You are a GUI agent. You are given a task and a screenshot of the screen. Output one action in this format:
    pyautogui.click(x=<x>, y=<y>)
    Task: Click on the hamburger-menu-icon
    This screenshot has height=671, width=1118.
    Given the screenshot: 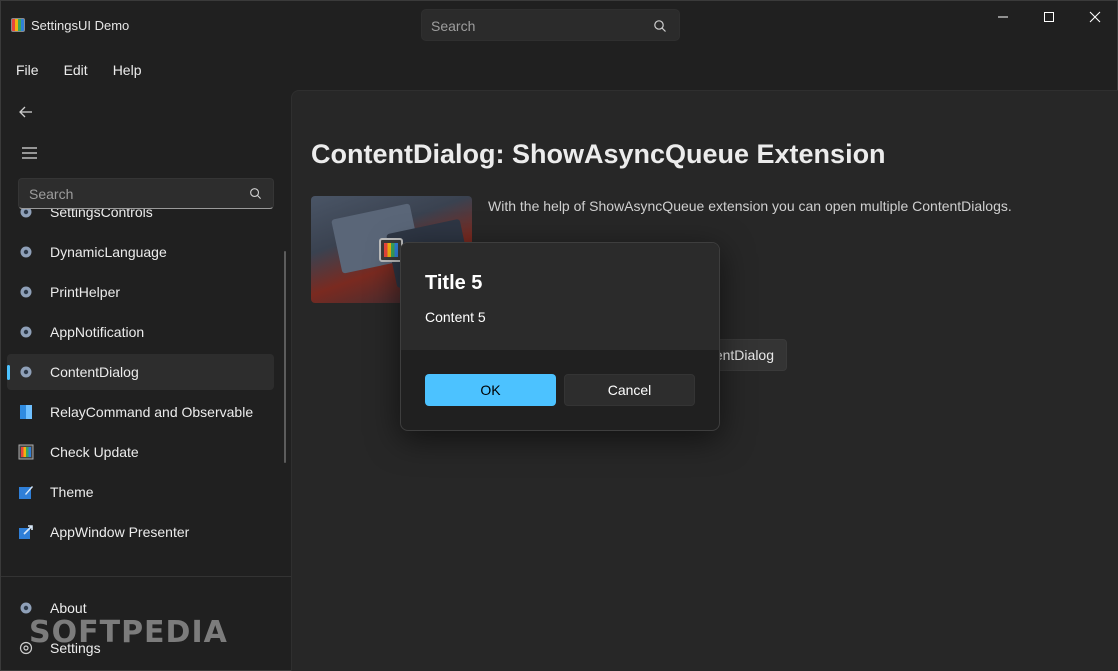 What is the action you would take?
    pyautogui.click(x=29, y=153)
    